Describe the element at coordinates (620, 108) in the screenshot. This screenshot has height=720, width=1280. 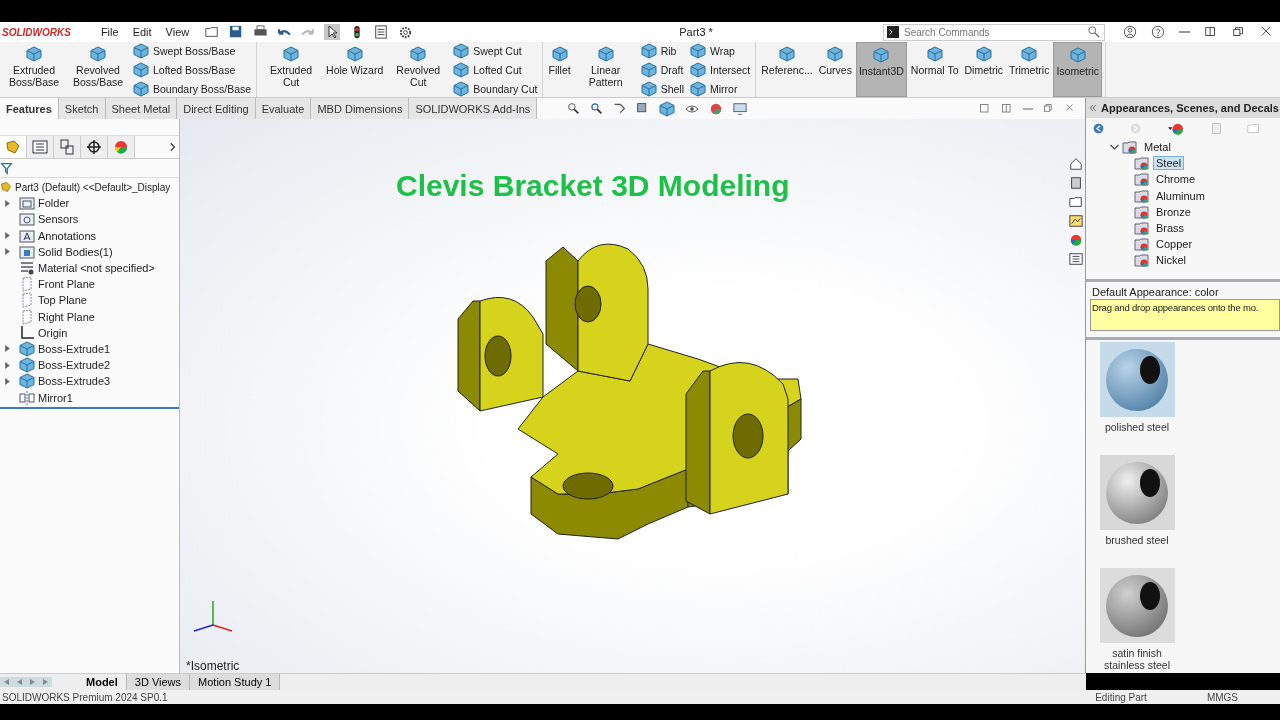
I see `previous-view-icon` at that location.